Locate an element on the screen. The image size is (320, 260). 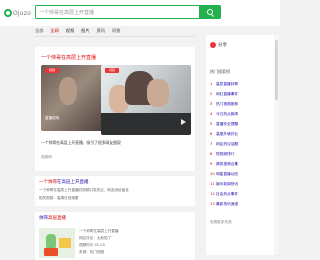
result-title-rest: 高层直播 is located at coordinates (57, 218).